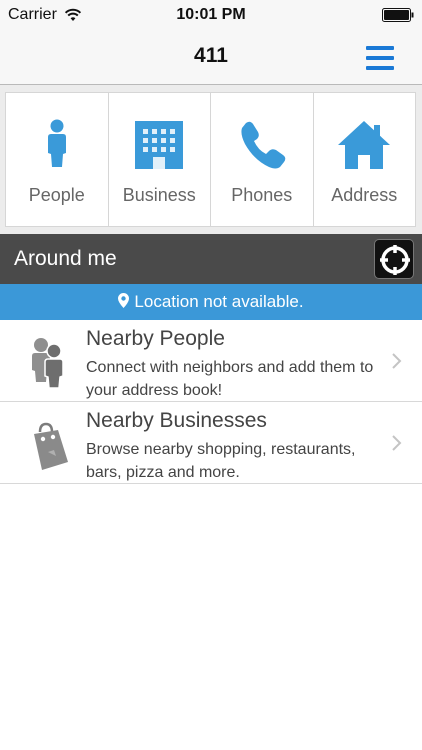  What do you see at coordinates (219, 301) in the screenshot?
I see `location-status-text: Location not available.` at bounding box center [219, 301].